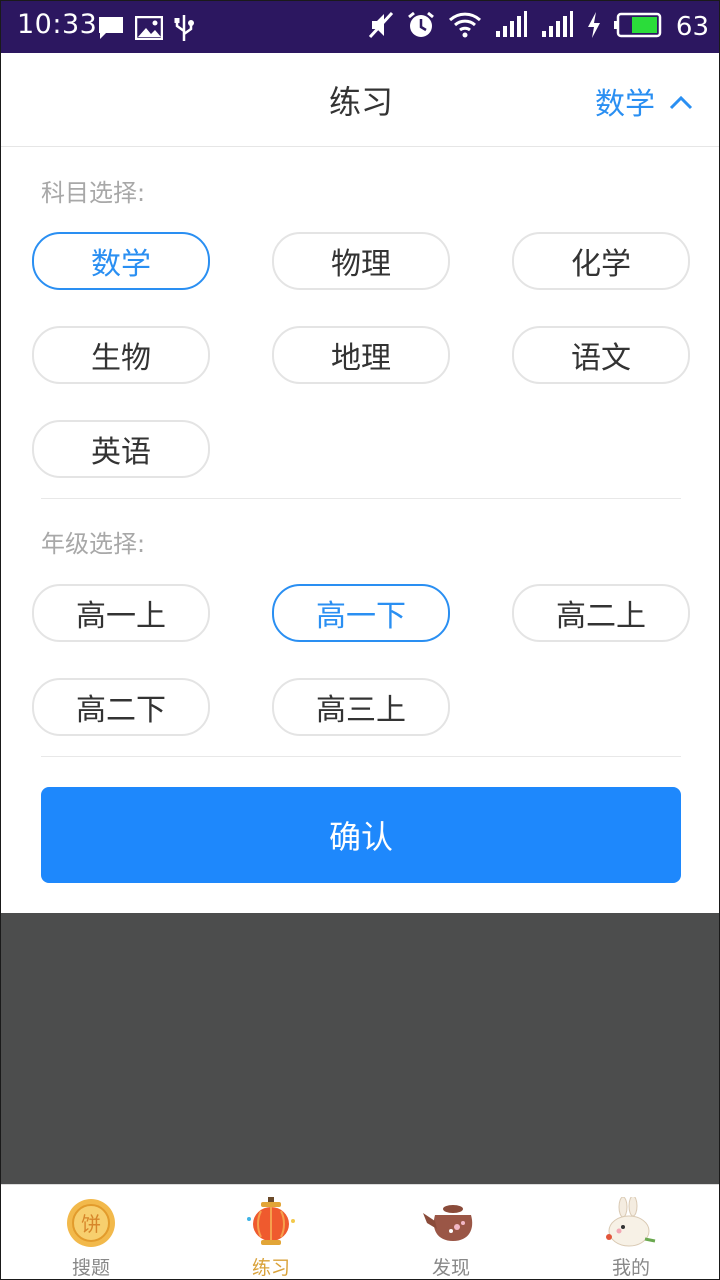 This screenshot has height=1280, width=720. What do you see at coordinates (681, 101) in the screenshot?
I see `chevron-up-icon` at bounding box center [681, 101].